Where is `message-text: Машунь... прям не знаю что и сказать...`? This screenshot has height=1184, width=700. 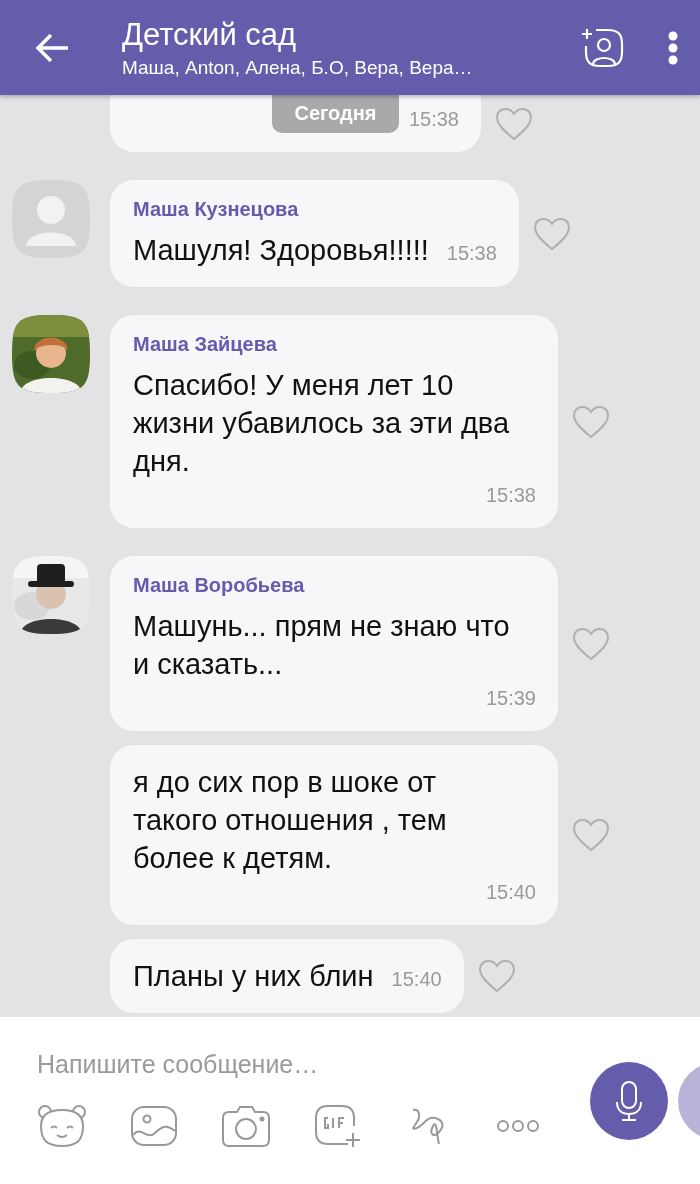
message-text: Машунь... прям не знаю что и сказать... is located at coordinates (322, 645).